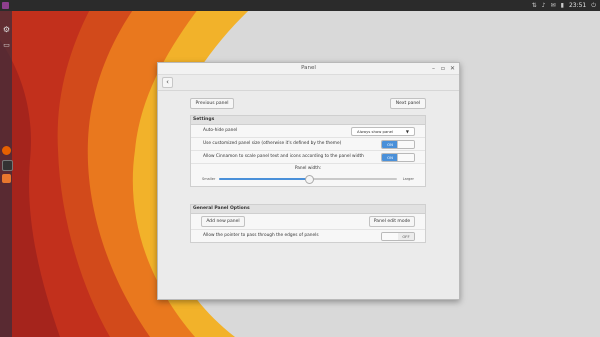  Describe the element at coordinates (300, 5) in the screenshot. I see `top-panel: ⇅ ♪ ✉ ▮ 23:51 ⏻` at that location.